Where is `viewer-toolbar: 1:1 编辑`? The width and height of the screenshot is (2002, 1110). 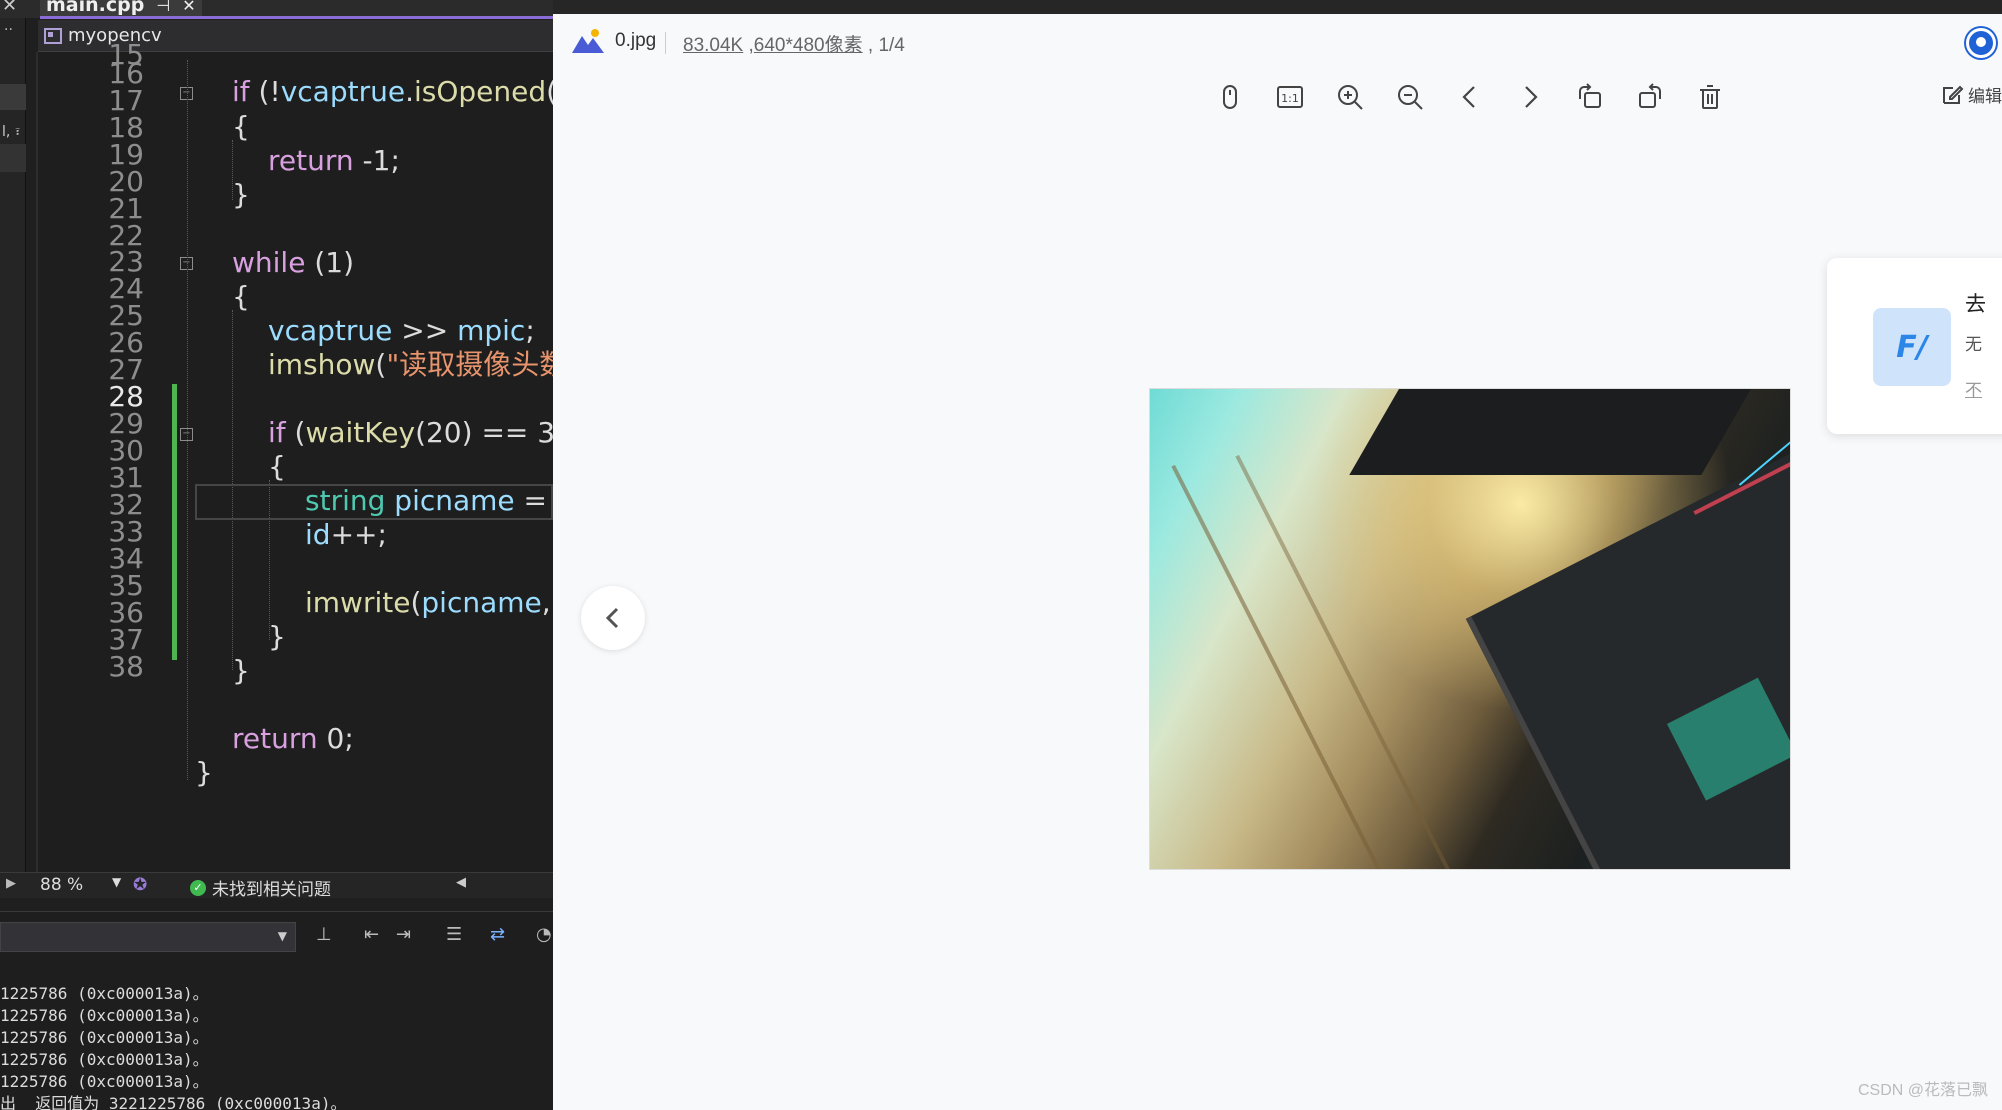 viewer-toolbar: 1:1 编辑 is located at coordinates (1277, 96).